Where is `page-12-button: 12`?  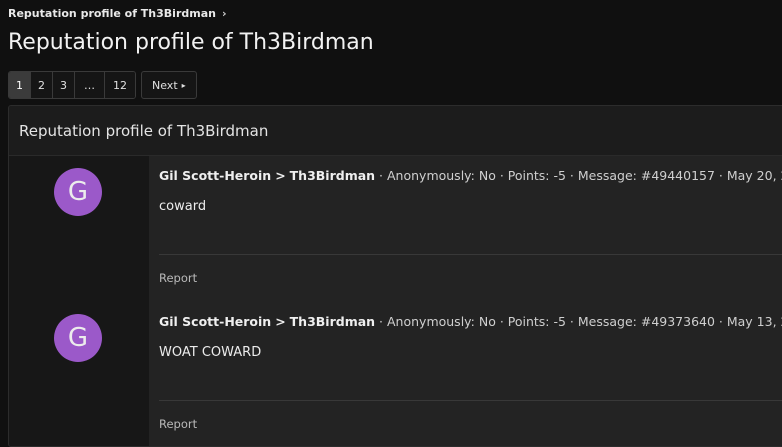 page-12-button: 12 is located at coordinates (120, 85).